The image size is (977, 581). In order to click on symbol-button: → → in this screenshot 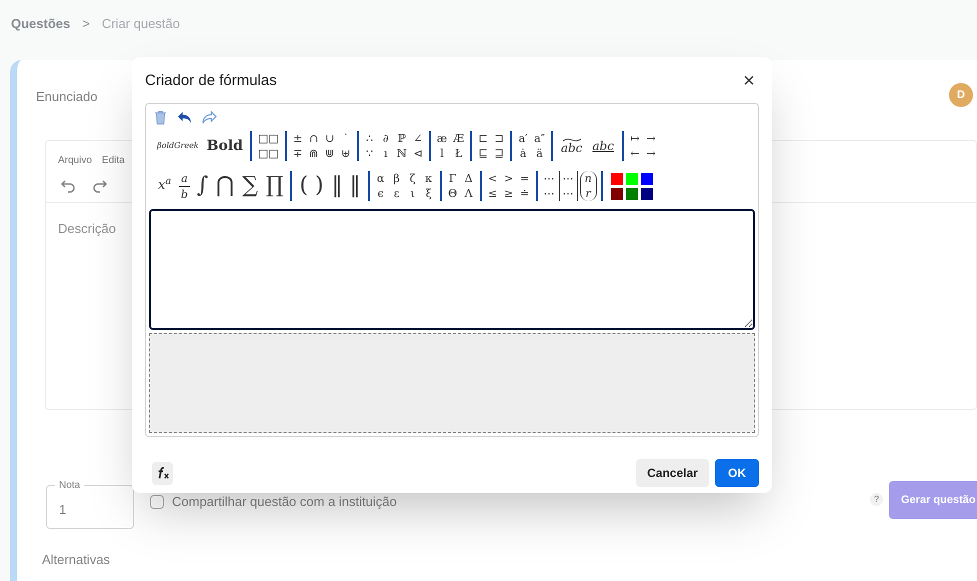, I will do `click(651, 146)`.